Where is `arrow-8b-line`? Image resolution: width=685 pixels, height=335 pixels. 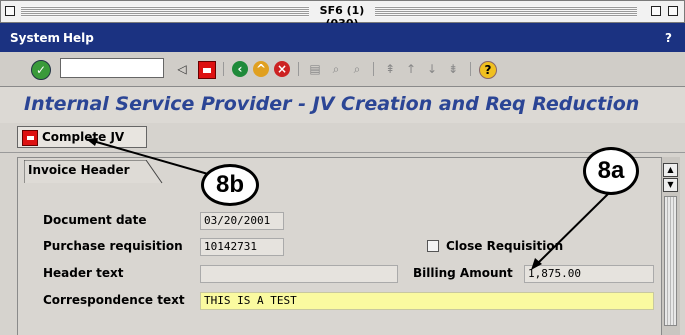
arrow-8b-line is located at coordinates (154, 158).